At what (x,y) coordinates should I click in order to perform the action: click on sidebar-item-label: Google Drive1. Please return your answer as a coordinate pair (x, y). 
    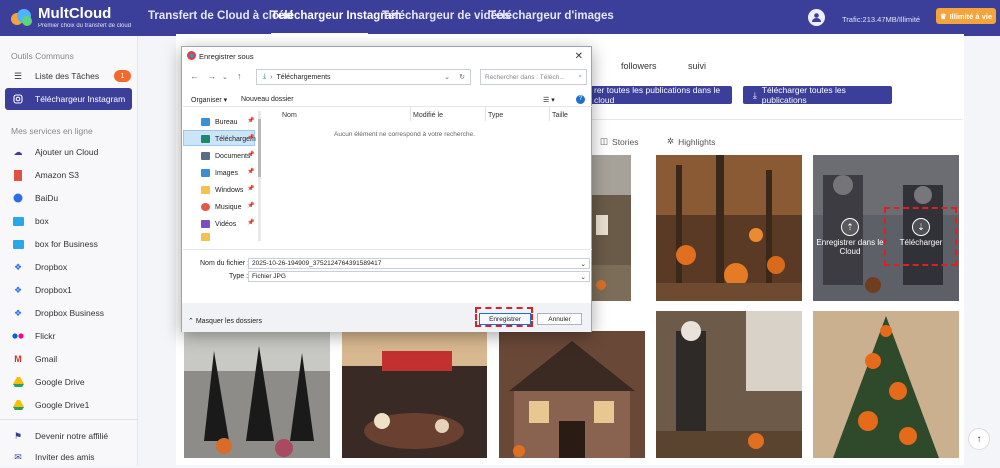
    Looking at the image, I should click on (62, 405).